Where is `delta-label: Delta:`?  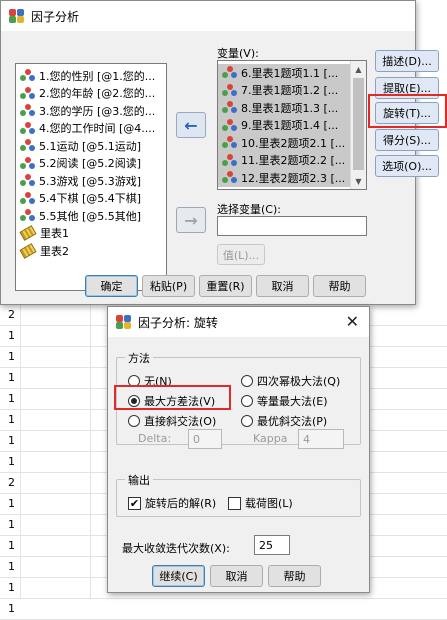
delta-label: Delta: is located at coordinates (155, 438).